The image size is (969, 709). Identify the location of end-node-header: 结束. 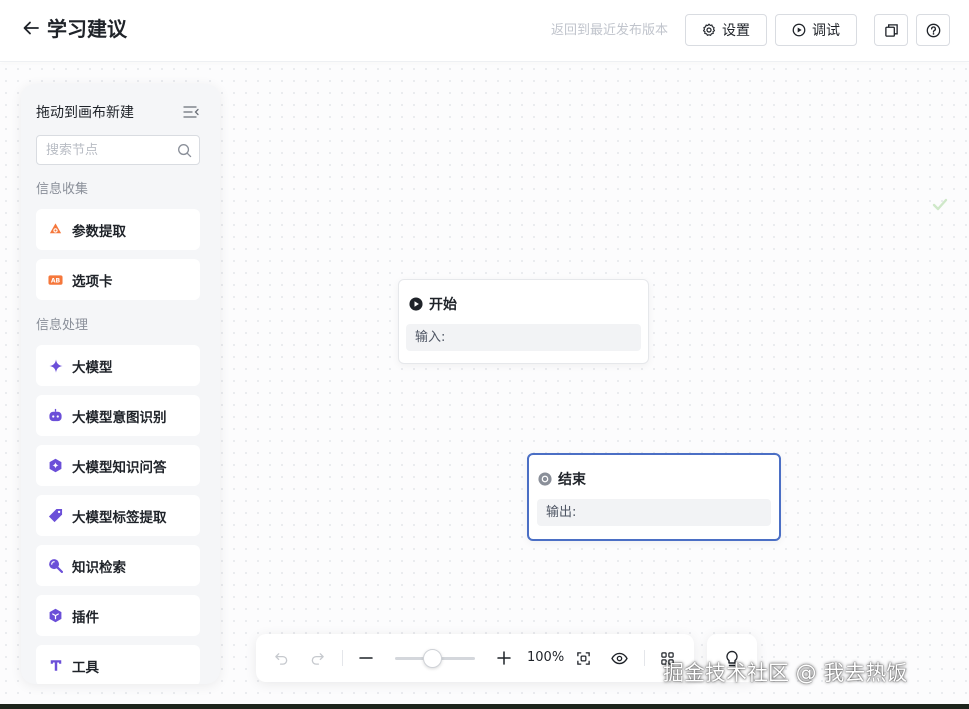
(562, 479).